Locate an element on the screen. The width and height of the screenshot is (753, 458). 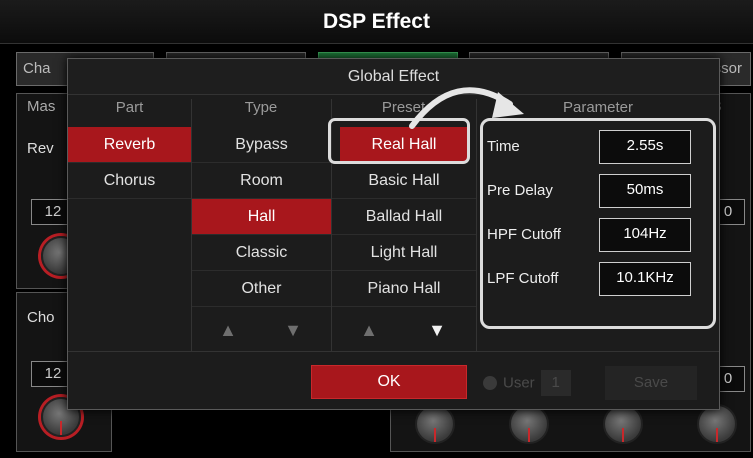
part-item-reverb: Reverb is located at coordinates (129, 145).